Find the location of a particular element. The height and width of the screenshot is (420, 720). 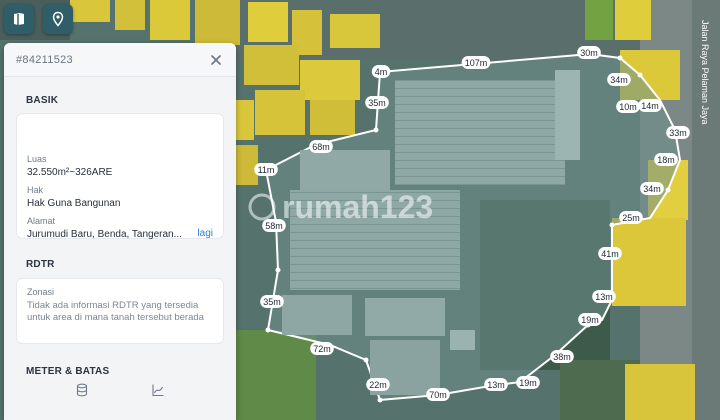

svg-text: 14m is located at coordinates (650, 106).